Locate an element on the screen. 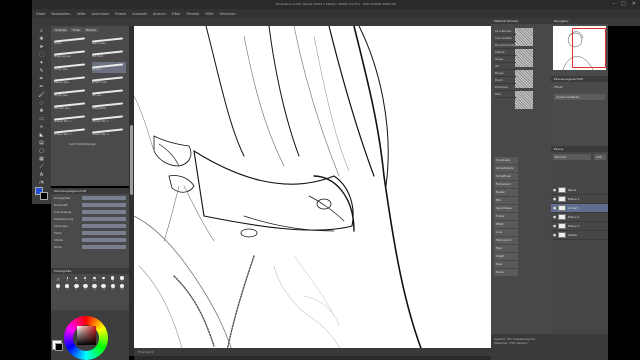 The image size is (640, 360). brush-size-preset: 20 is located at coordinates (122, 287).